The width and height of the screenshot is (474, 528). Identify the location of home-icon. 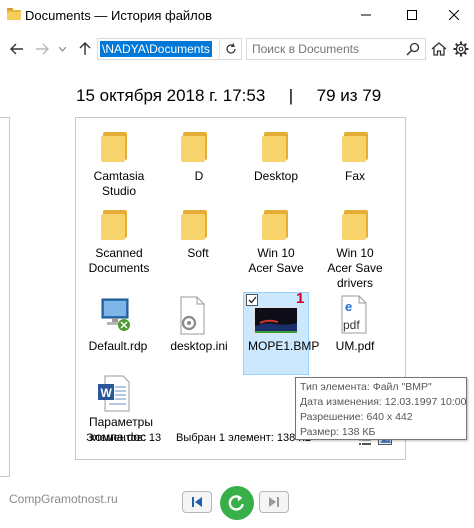
(439, 49).